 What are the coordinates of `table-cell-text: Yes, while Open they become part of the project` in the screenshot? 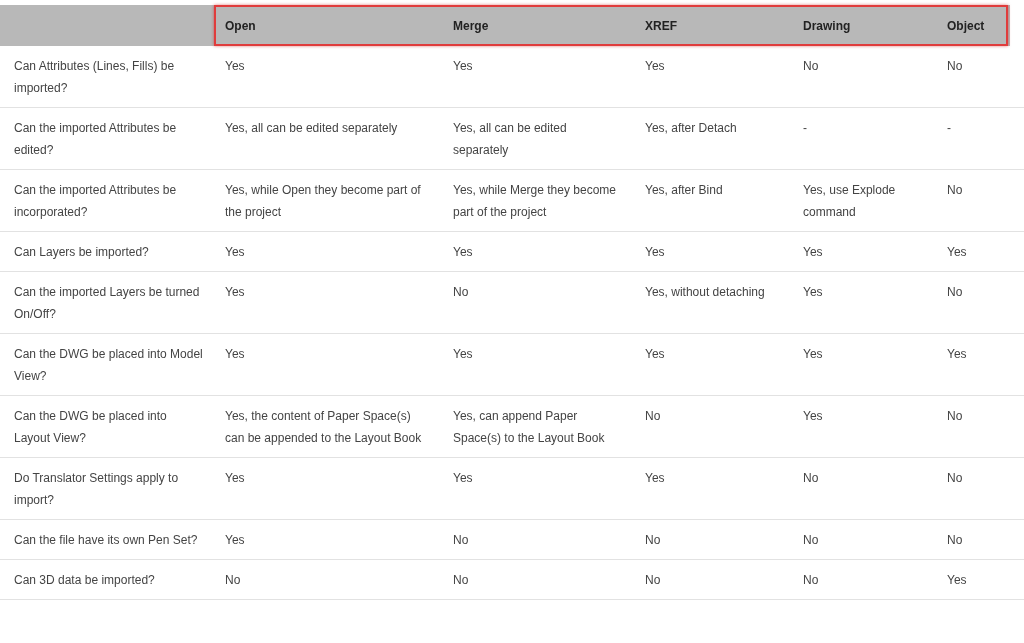 It's located at (323, 201).